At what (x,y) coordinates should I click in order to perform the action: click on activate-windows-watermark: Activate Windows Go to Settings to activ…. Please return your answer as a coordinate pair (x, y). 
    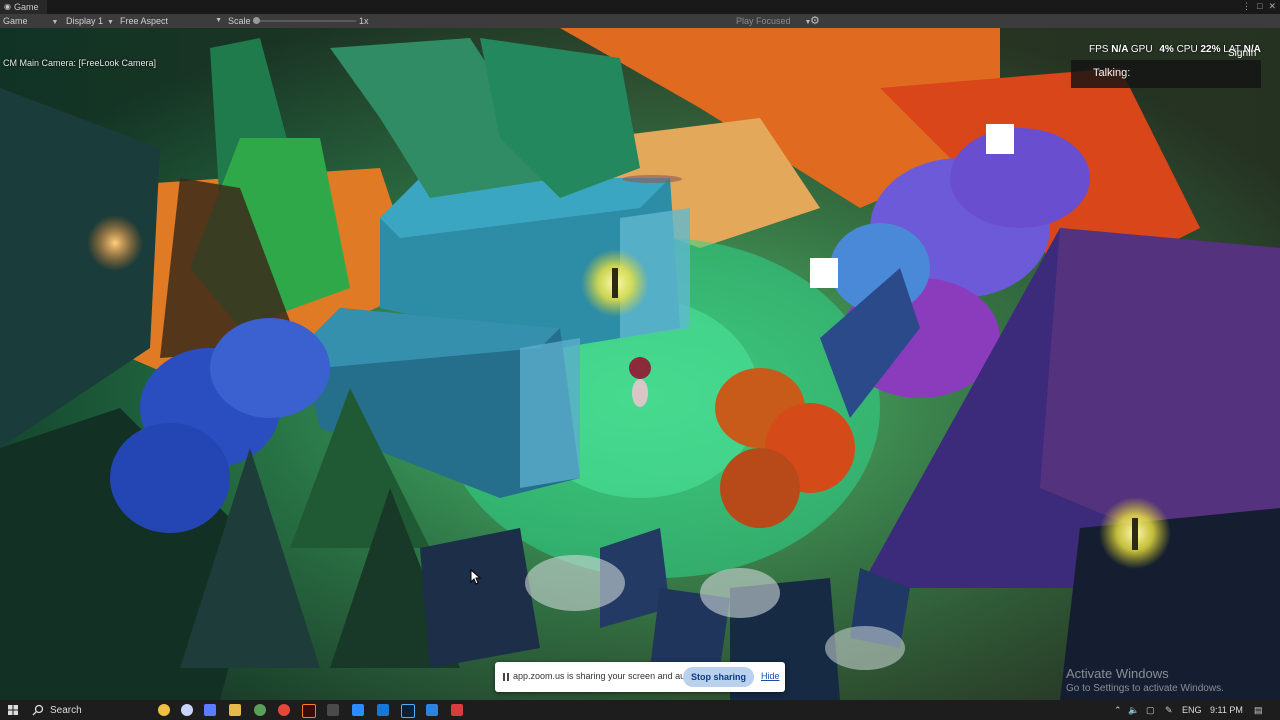
    Looking at the image, I should click on (1145, 680).